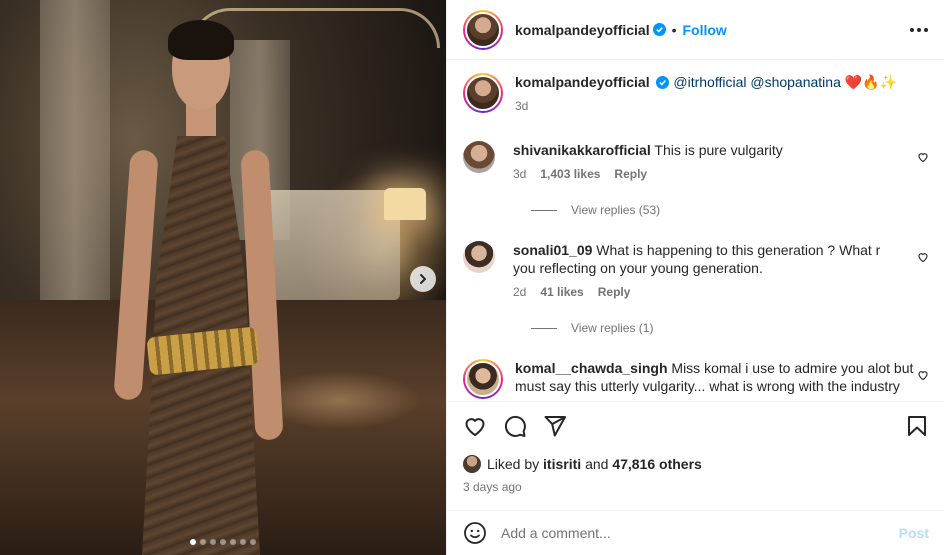 The height and width of the screenshot is (555, 944). What do you see at coordinates (562, 464) in the screenshot?
I see `liker-username: itisriti` at bounding box center [562, 464].